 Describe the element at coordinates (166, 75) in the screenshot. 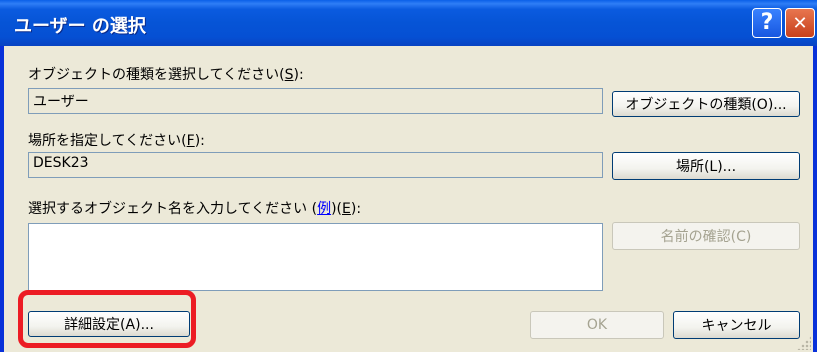

I see `object-type-label: オブジェクトの種類を選択してください(S):` at that location.